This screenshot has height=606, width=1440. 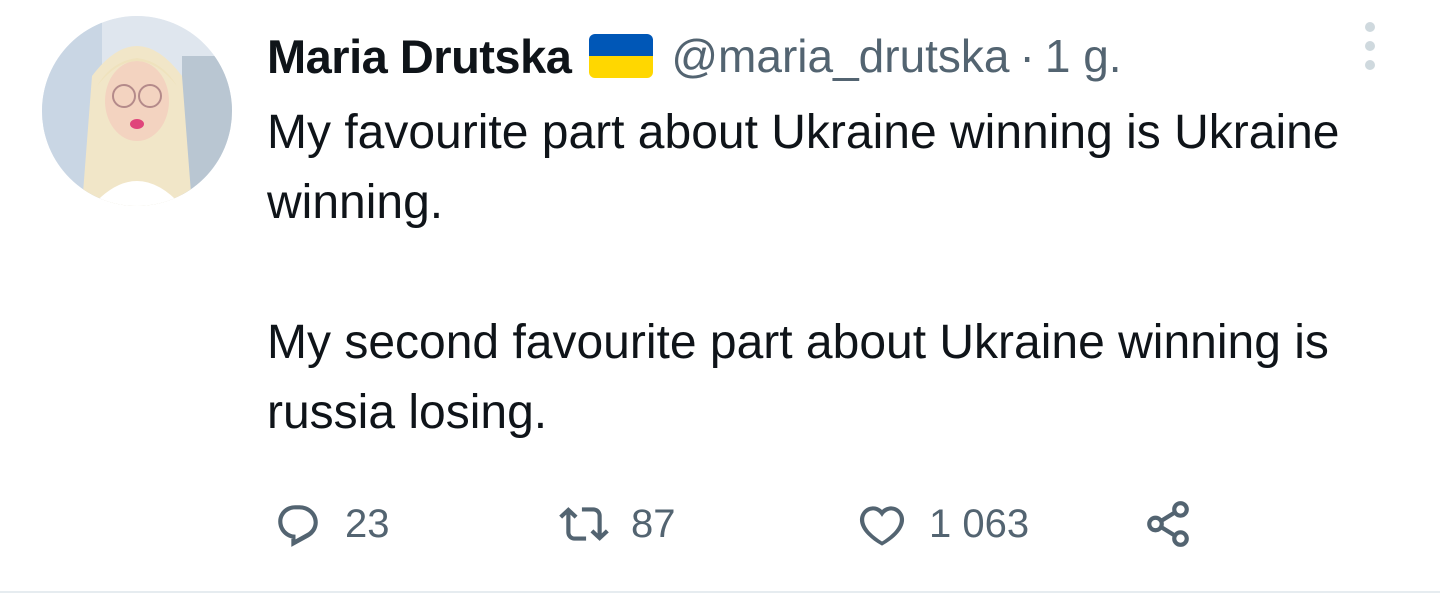 What do you see at coordinates (1083, 56) in the screenshot?
I see `timestamp: 1 g.` at bounding box center [1083, 56].